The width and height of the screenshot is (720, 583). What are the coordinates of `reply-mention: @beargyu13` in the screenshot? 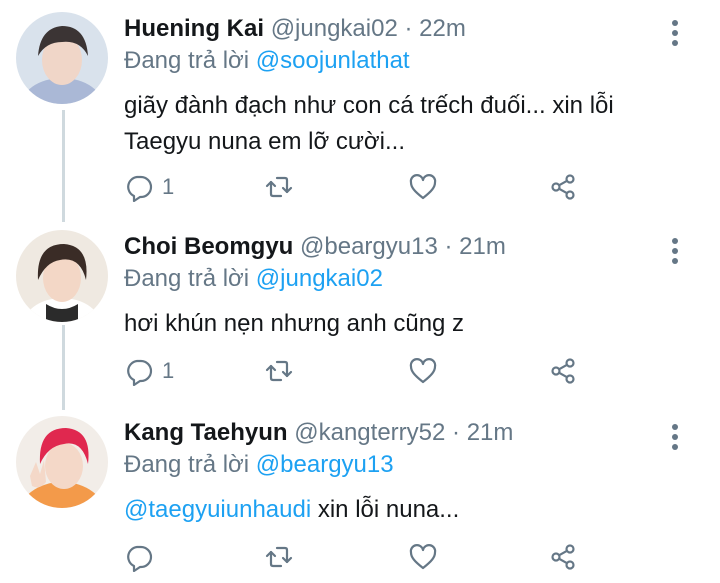 It's located at (325, 464).